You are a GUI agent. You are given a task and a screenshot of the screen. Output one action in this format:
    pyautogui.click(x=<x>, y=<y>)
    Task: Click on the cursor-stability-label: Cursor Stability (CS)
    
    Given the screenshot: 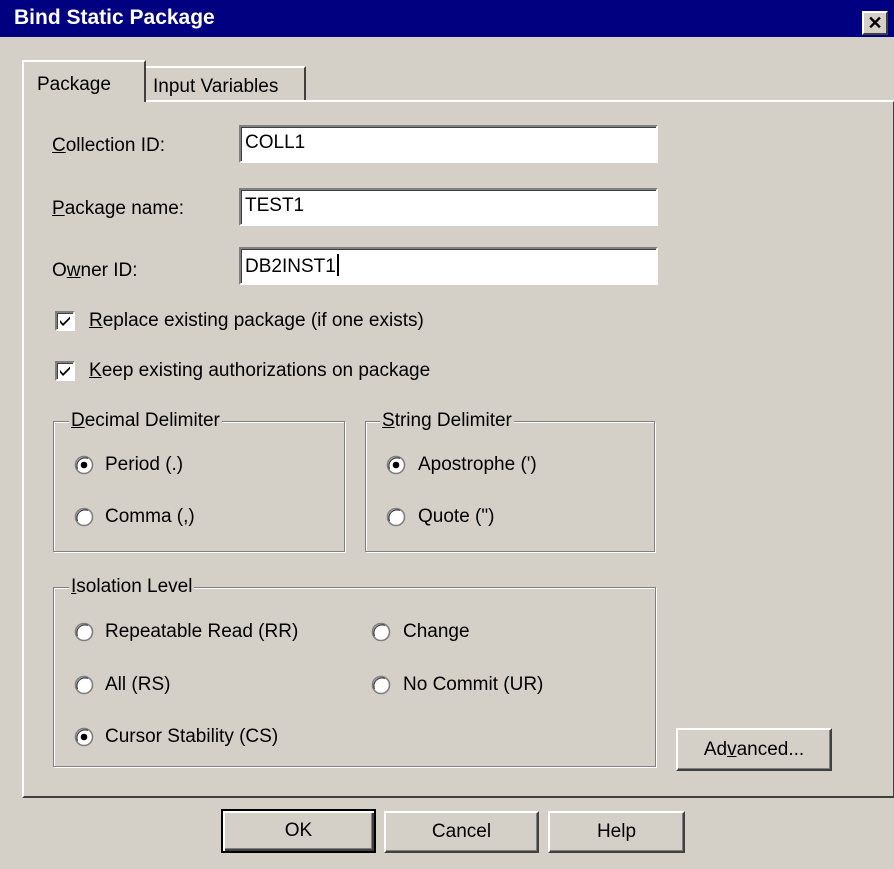 What is the action you would take?
    pyautogui.click(x=191, y=737)
    